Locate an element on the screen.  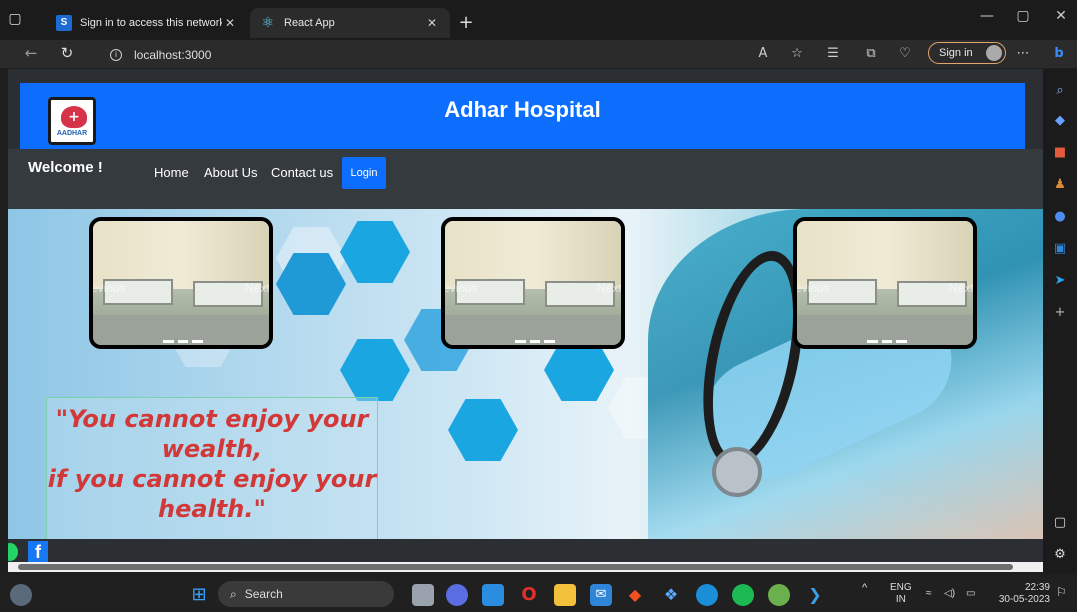
site-title: Adhar Hospital is located at coordinates (522, 109).